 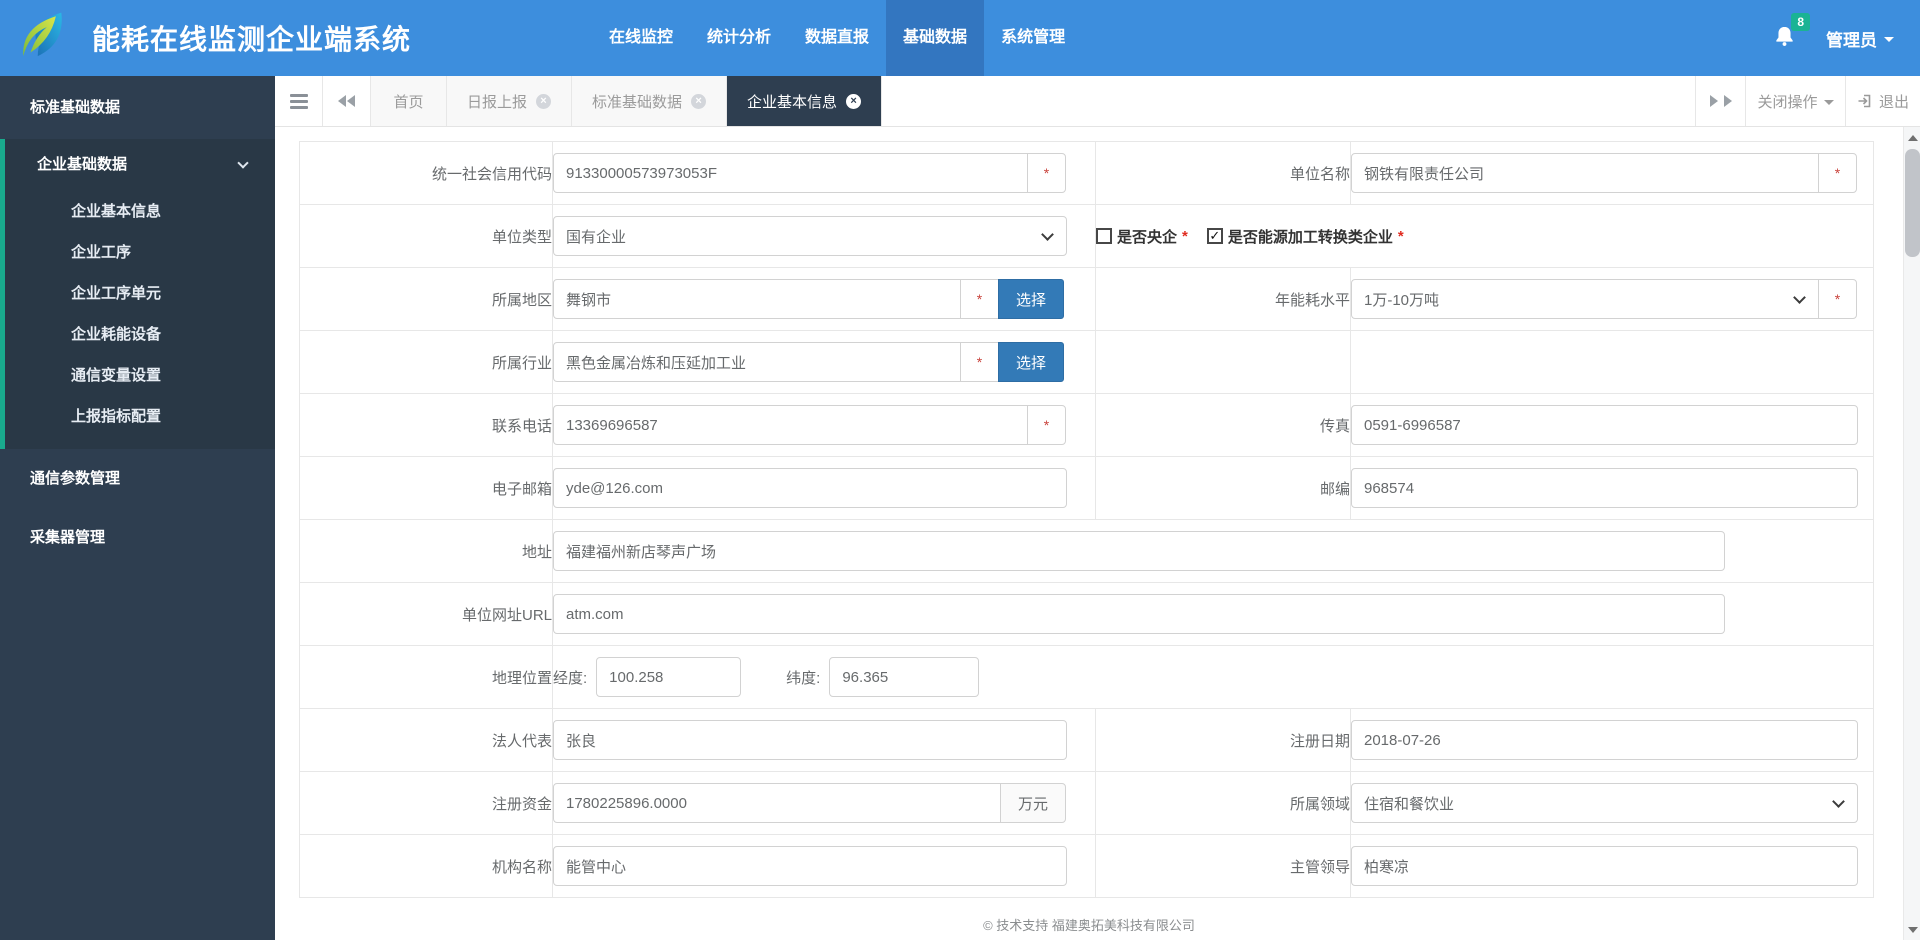 I want to click on phone-label: 联系电话, so click(x=426, y=425).